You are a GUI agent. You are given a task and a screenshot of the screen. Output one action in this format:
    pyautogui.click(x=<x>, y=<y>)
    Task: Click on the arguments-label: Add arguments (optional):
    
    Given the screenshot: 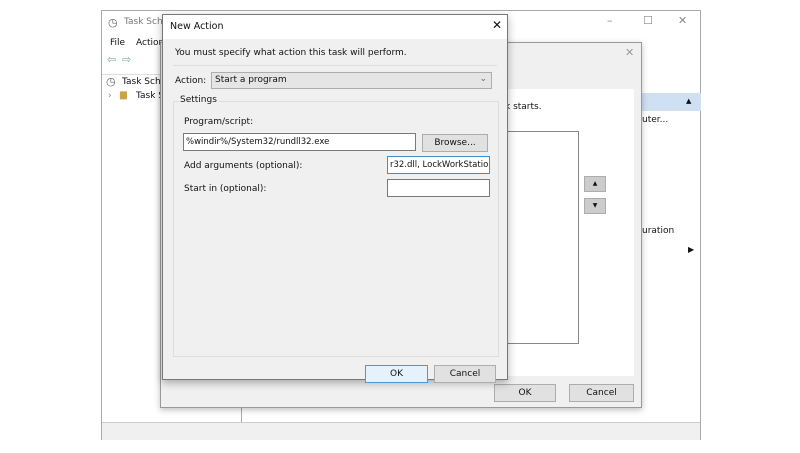 What is the action you would take?
    pyautogui.click(x=243, y=166)
    